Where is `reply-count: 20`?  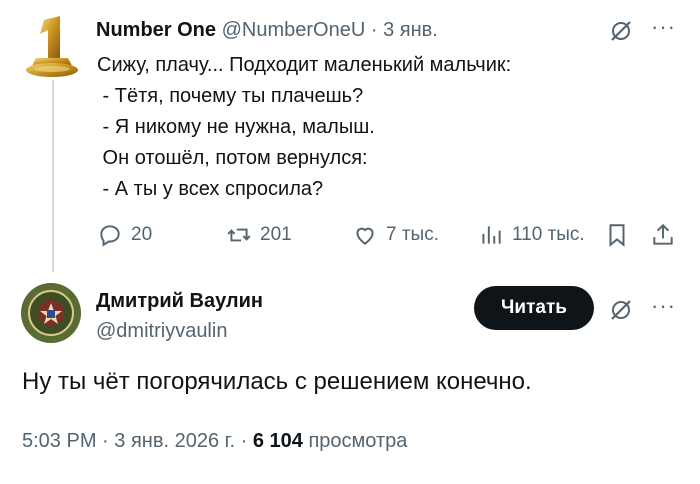
reply-count: 20 is located at coordinates (142, 234).